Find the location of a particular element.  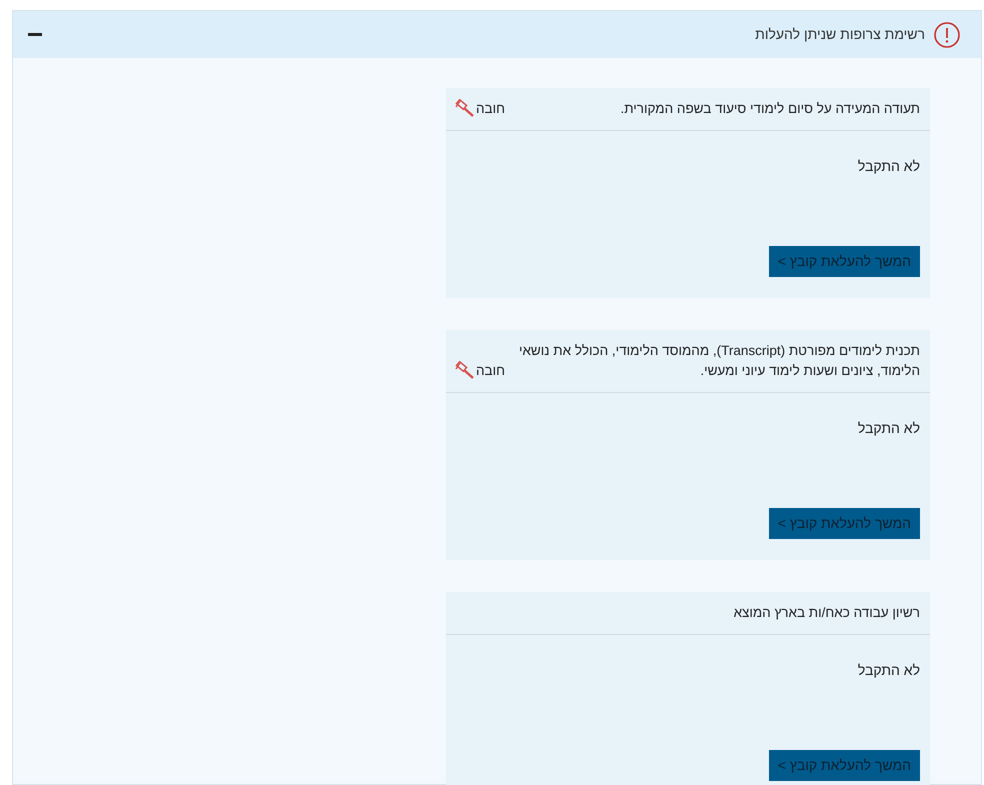

minus-icon is located at coordinates (35, 34).